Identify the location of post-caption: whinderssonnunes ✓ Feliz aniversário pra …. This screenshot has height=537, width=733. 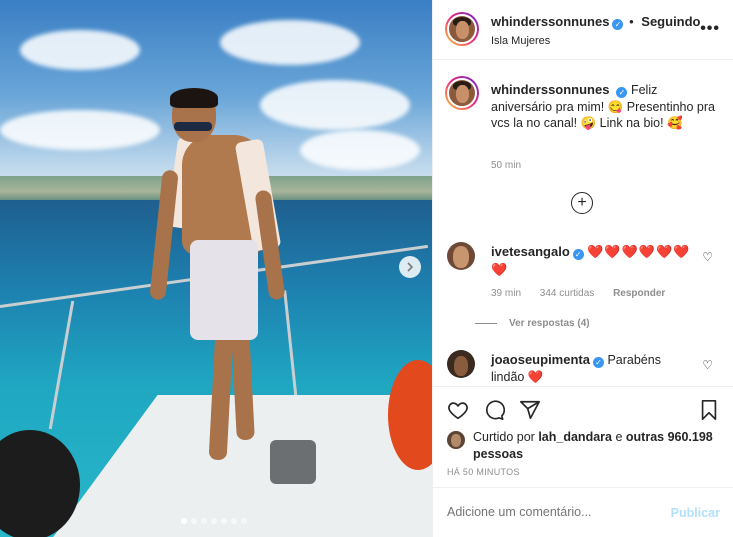
(606, 107).